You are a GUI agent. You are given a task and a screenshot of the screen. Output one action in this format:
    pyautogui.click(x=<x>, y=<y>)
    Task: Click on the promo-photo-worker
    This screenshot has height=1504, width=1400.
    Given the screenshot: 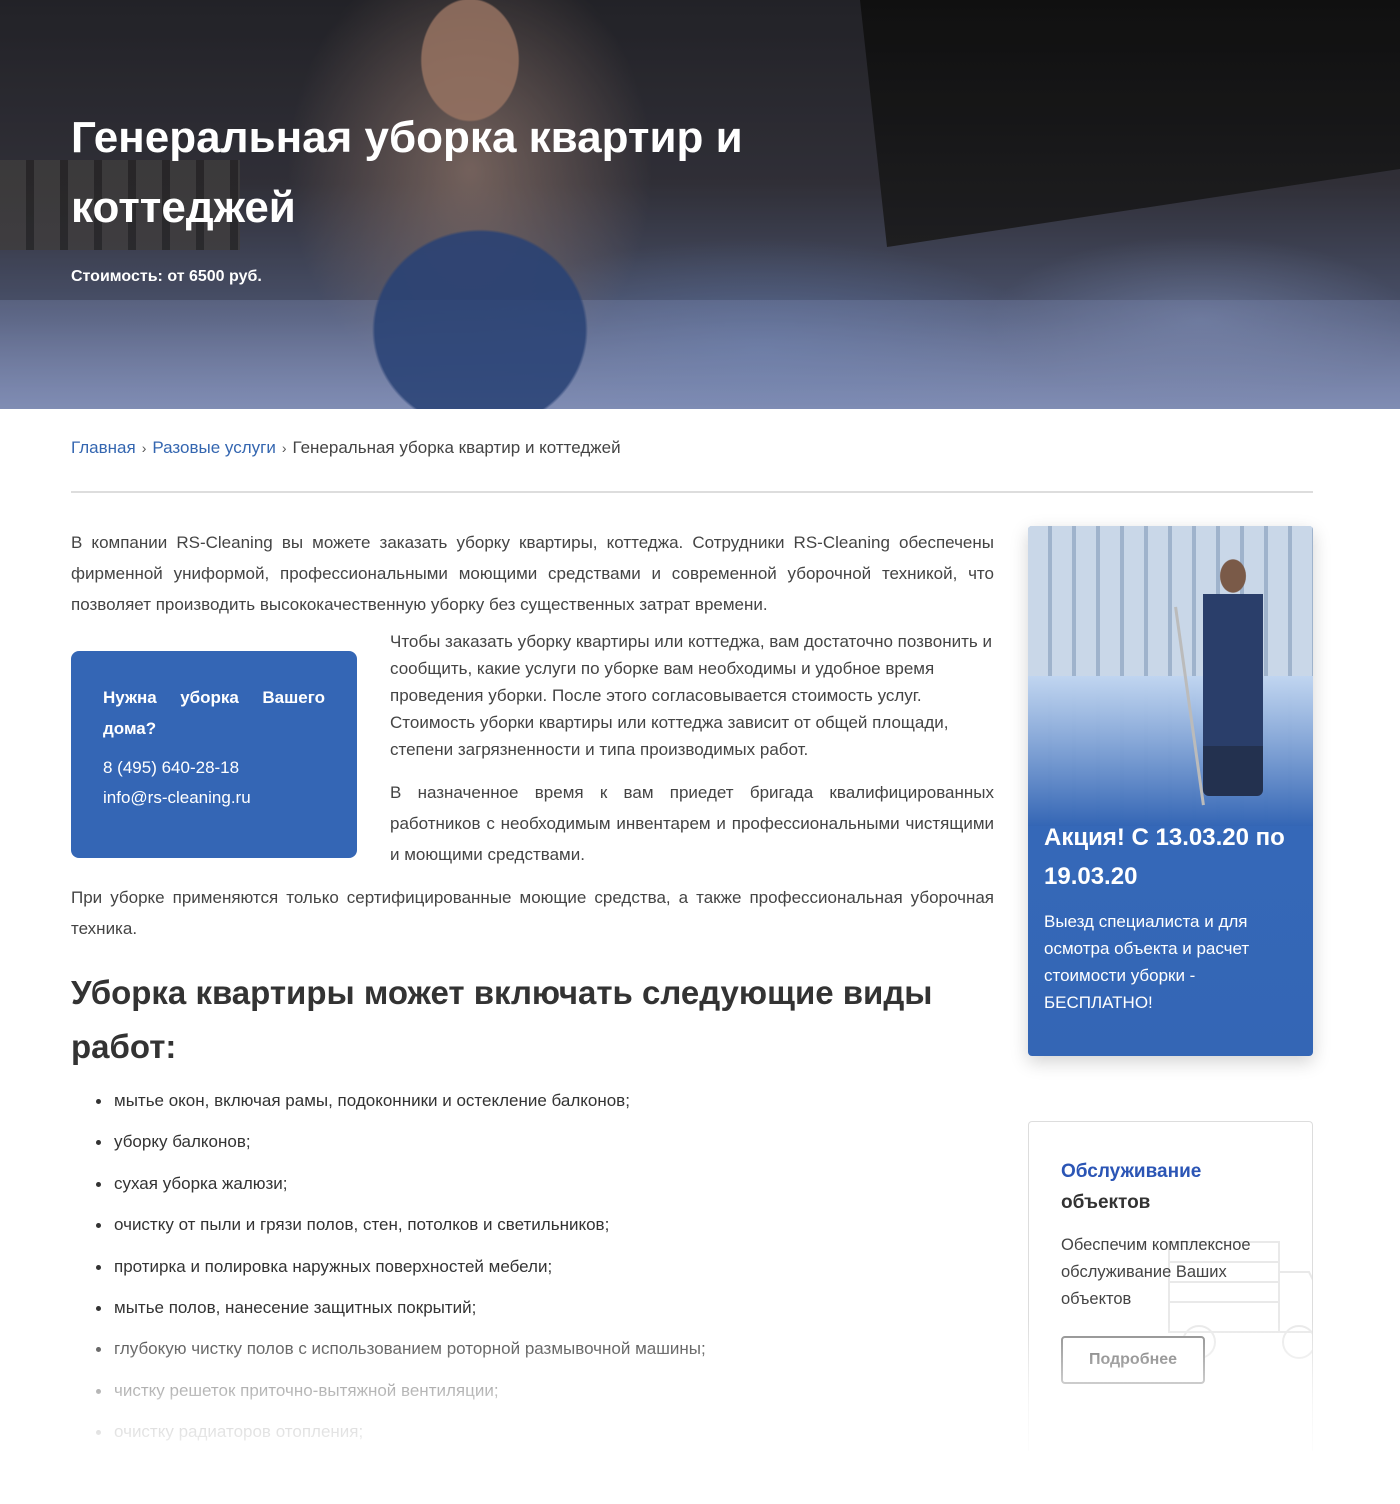 What is the action you would take?
    pyautogui.click(x=1233, y=676)
    